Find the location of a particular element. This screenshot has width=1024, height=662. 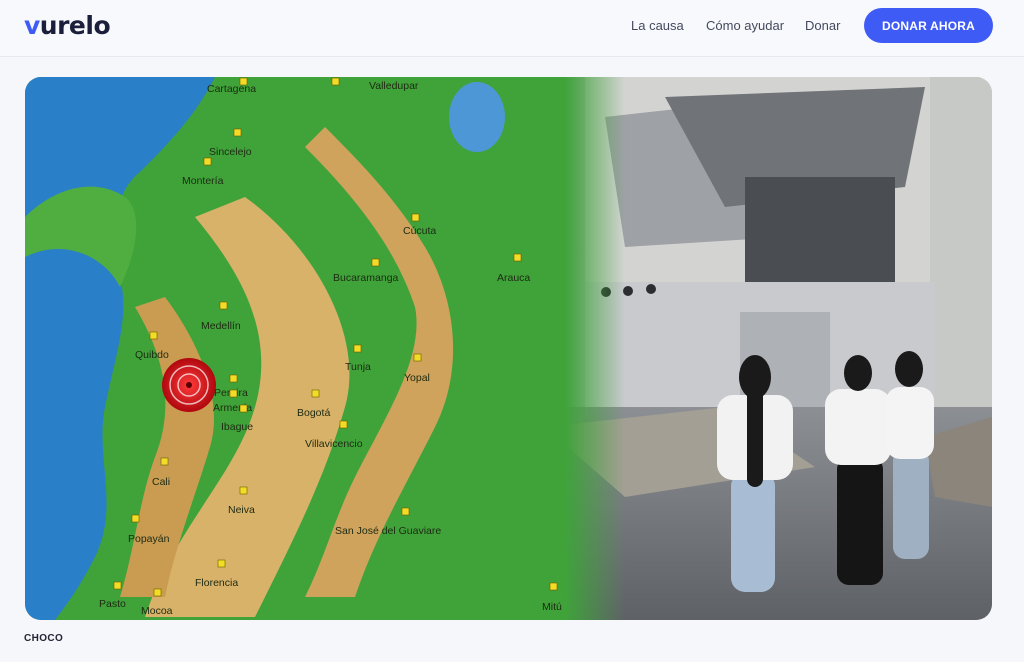

city-label: Florencia is located at coordinates (216, 583).